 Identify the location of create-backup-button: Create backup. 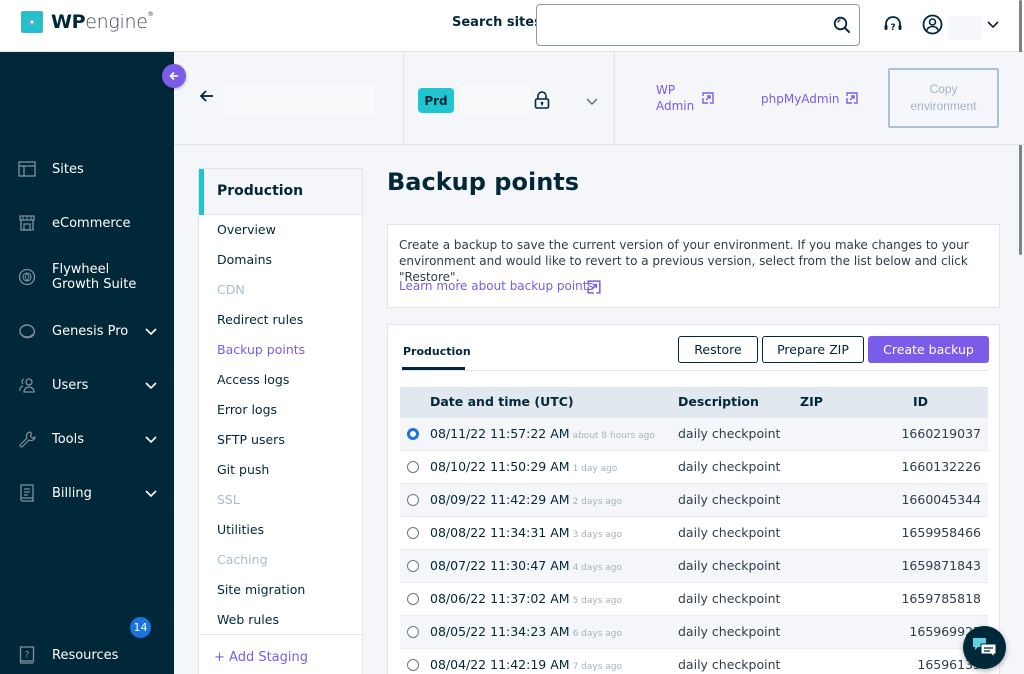
(928, 349).